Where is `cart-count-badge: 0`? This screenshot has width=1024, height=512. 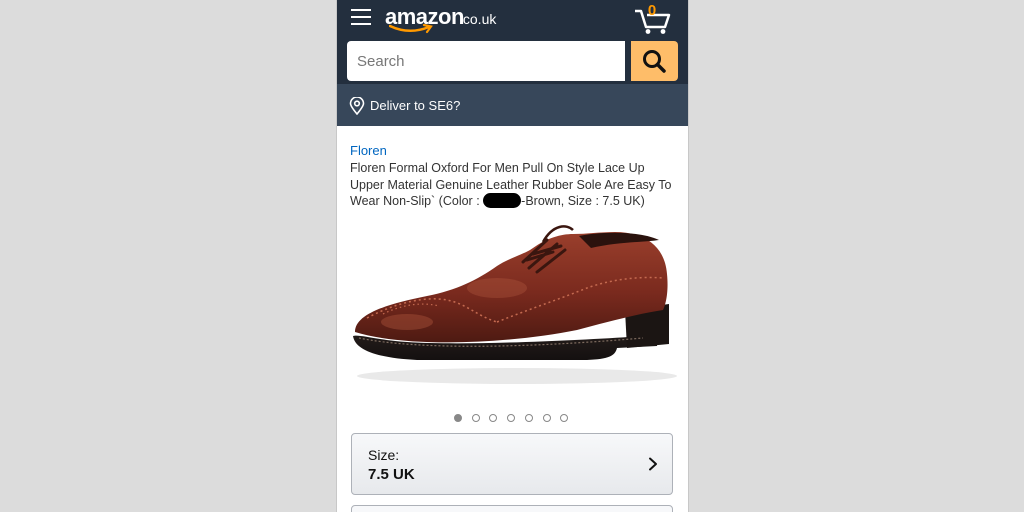 cart-count-badge: 0 is located at coordinates (652, 10).